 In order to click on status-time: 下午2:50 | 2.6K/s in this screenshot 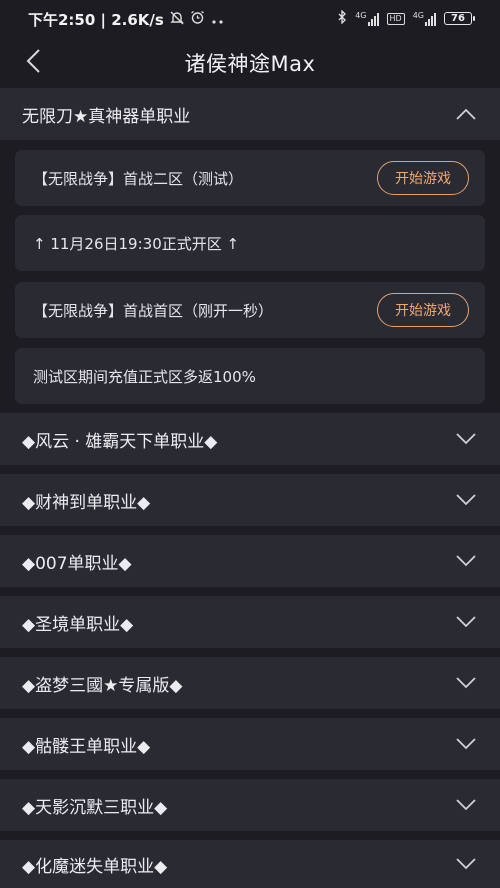, I will do `click(96, 20)`.